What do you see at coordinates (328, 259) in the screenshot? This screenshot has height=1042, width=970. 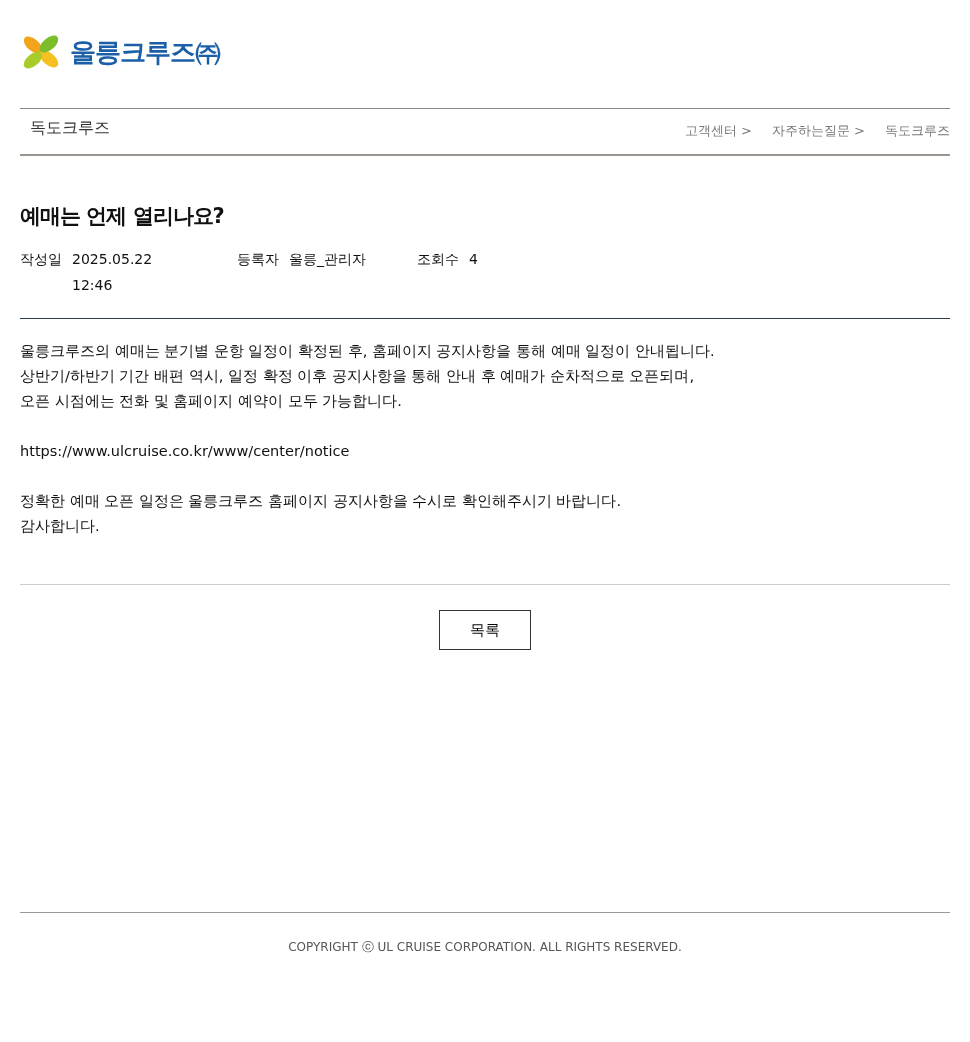 I see `meta-value: 울릉_관리자` at bounding box center [328, 259].